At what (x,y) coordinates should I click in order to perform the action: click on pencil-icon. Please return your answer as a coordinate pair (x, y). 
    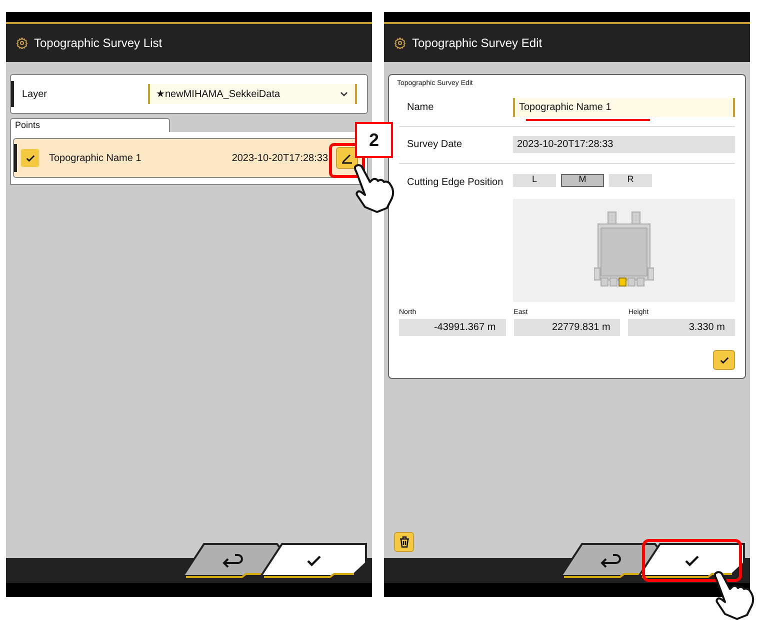
    Looking at the image, I should click on (347, 158).